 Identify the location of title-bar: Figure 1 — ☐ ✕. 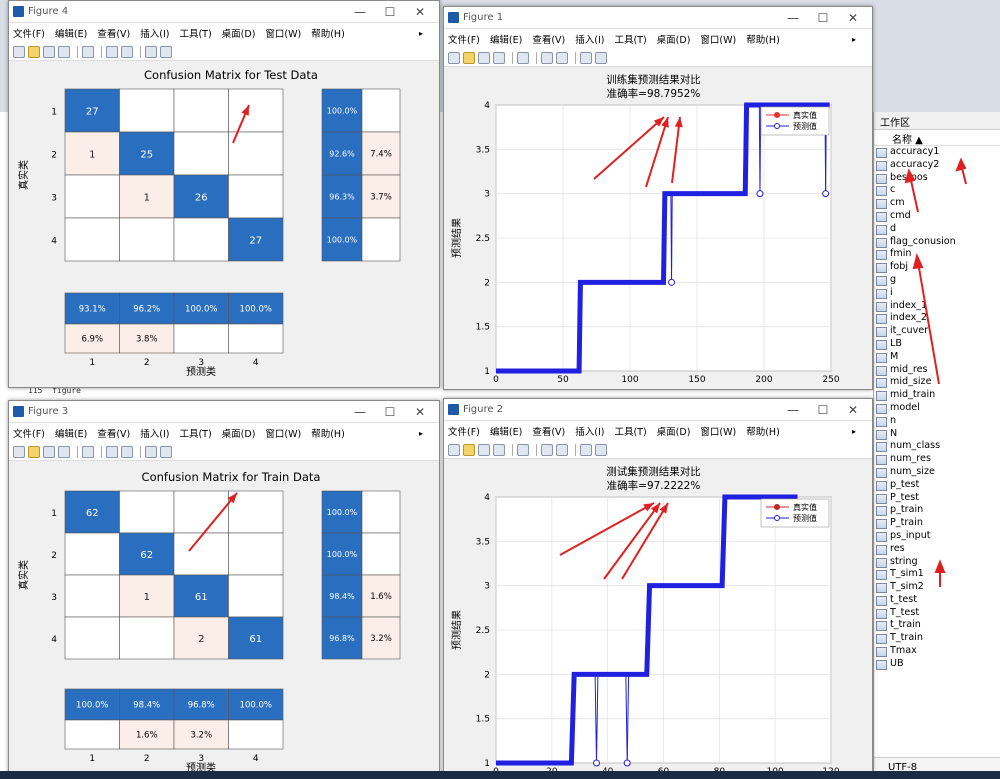
(658, 18).